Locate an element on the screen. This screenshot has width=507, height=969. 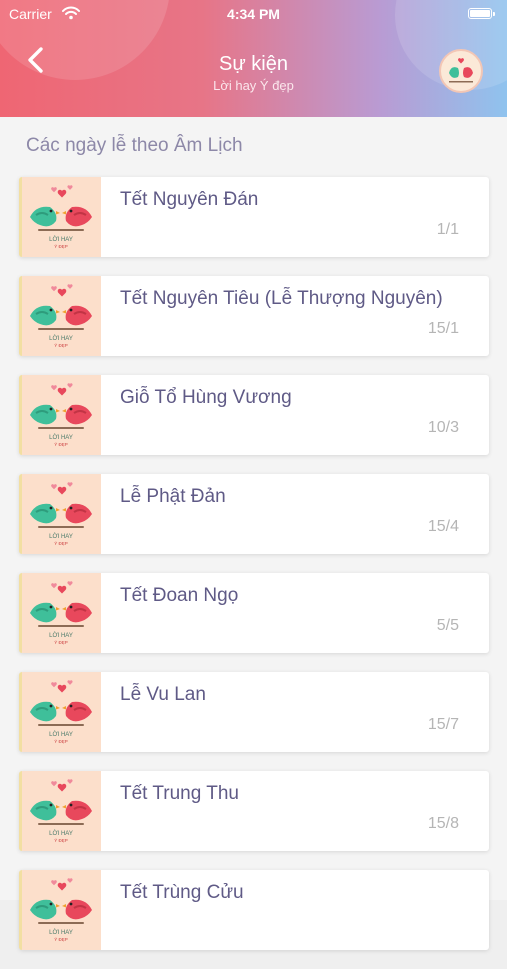
event-date: 15/7 is located at coordinates (443, 724).